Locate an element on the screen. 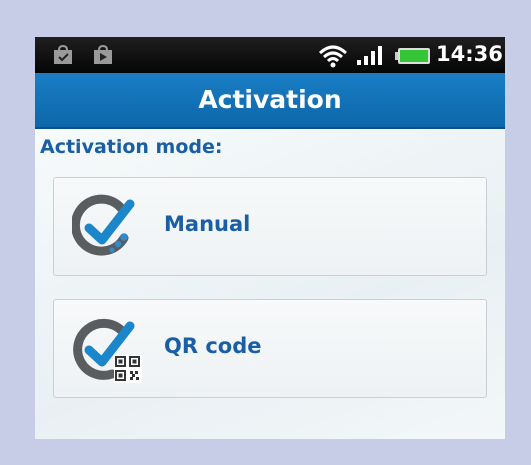 The width and height of the screenshot is (531, 465). page-title: Activation is located at coordinates (270, 99).